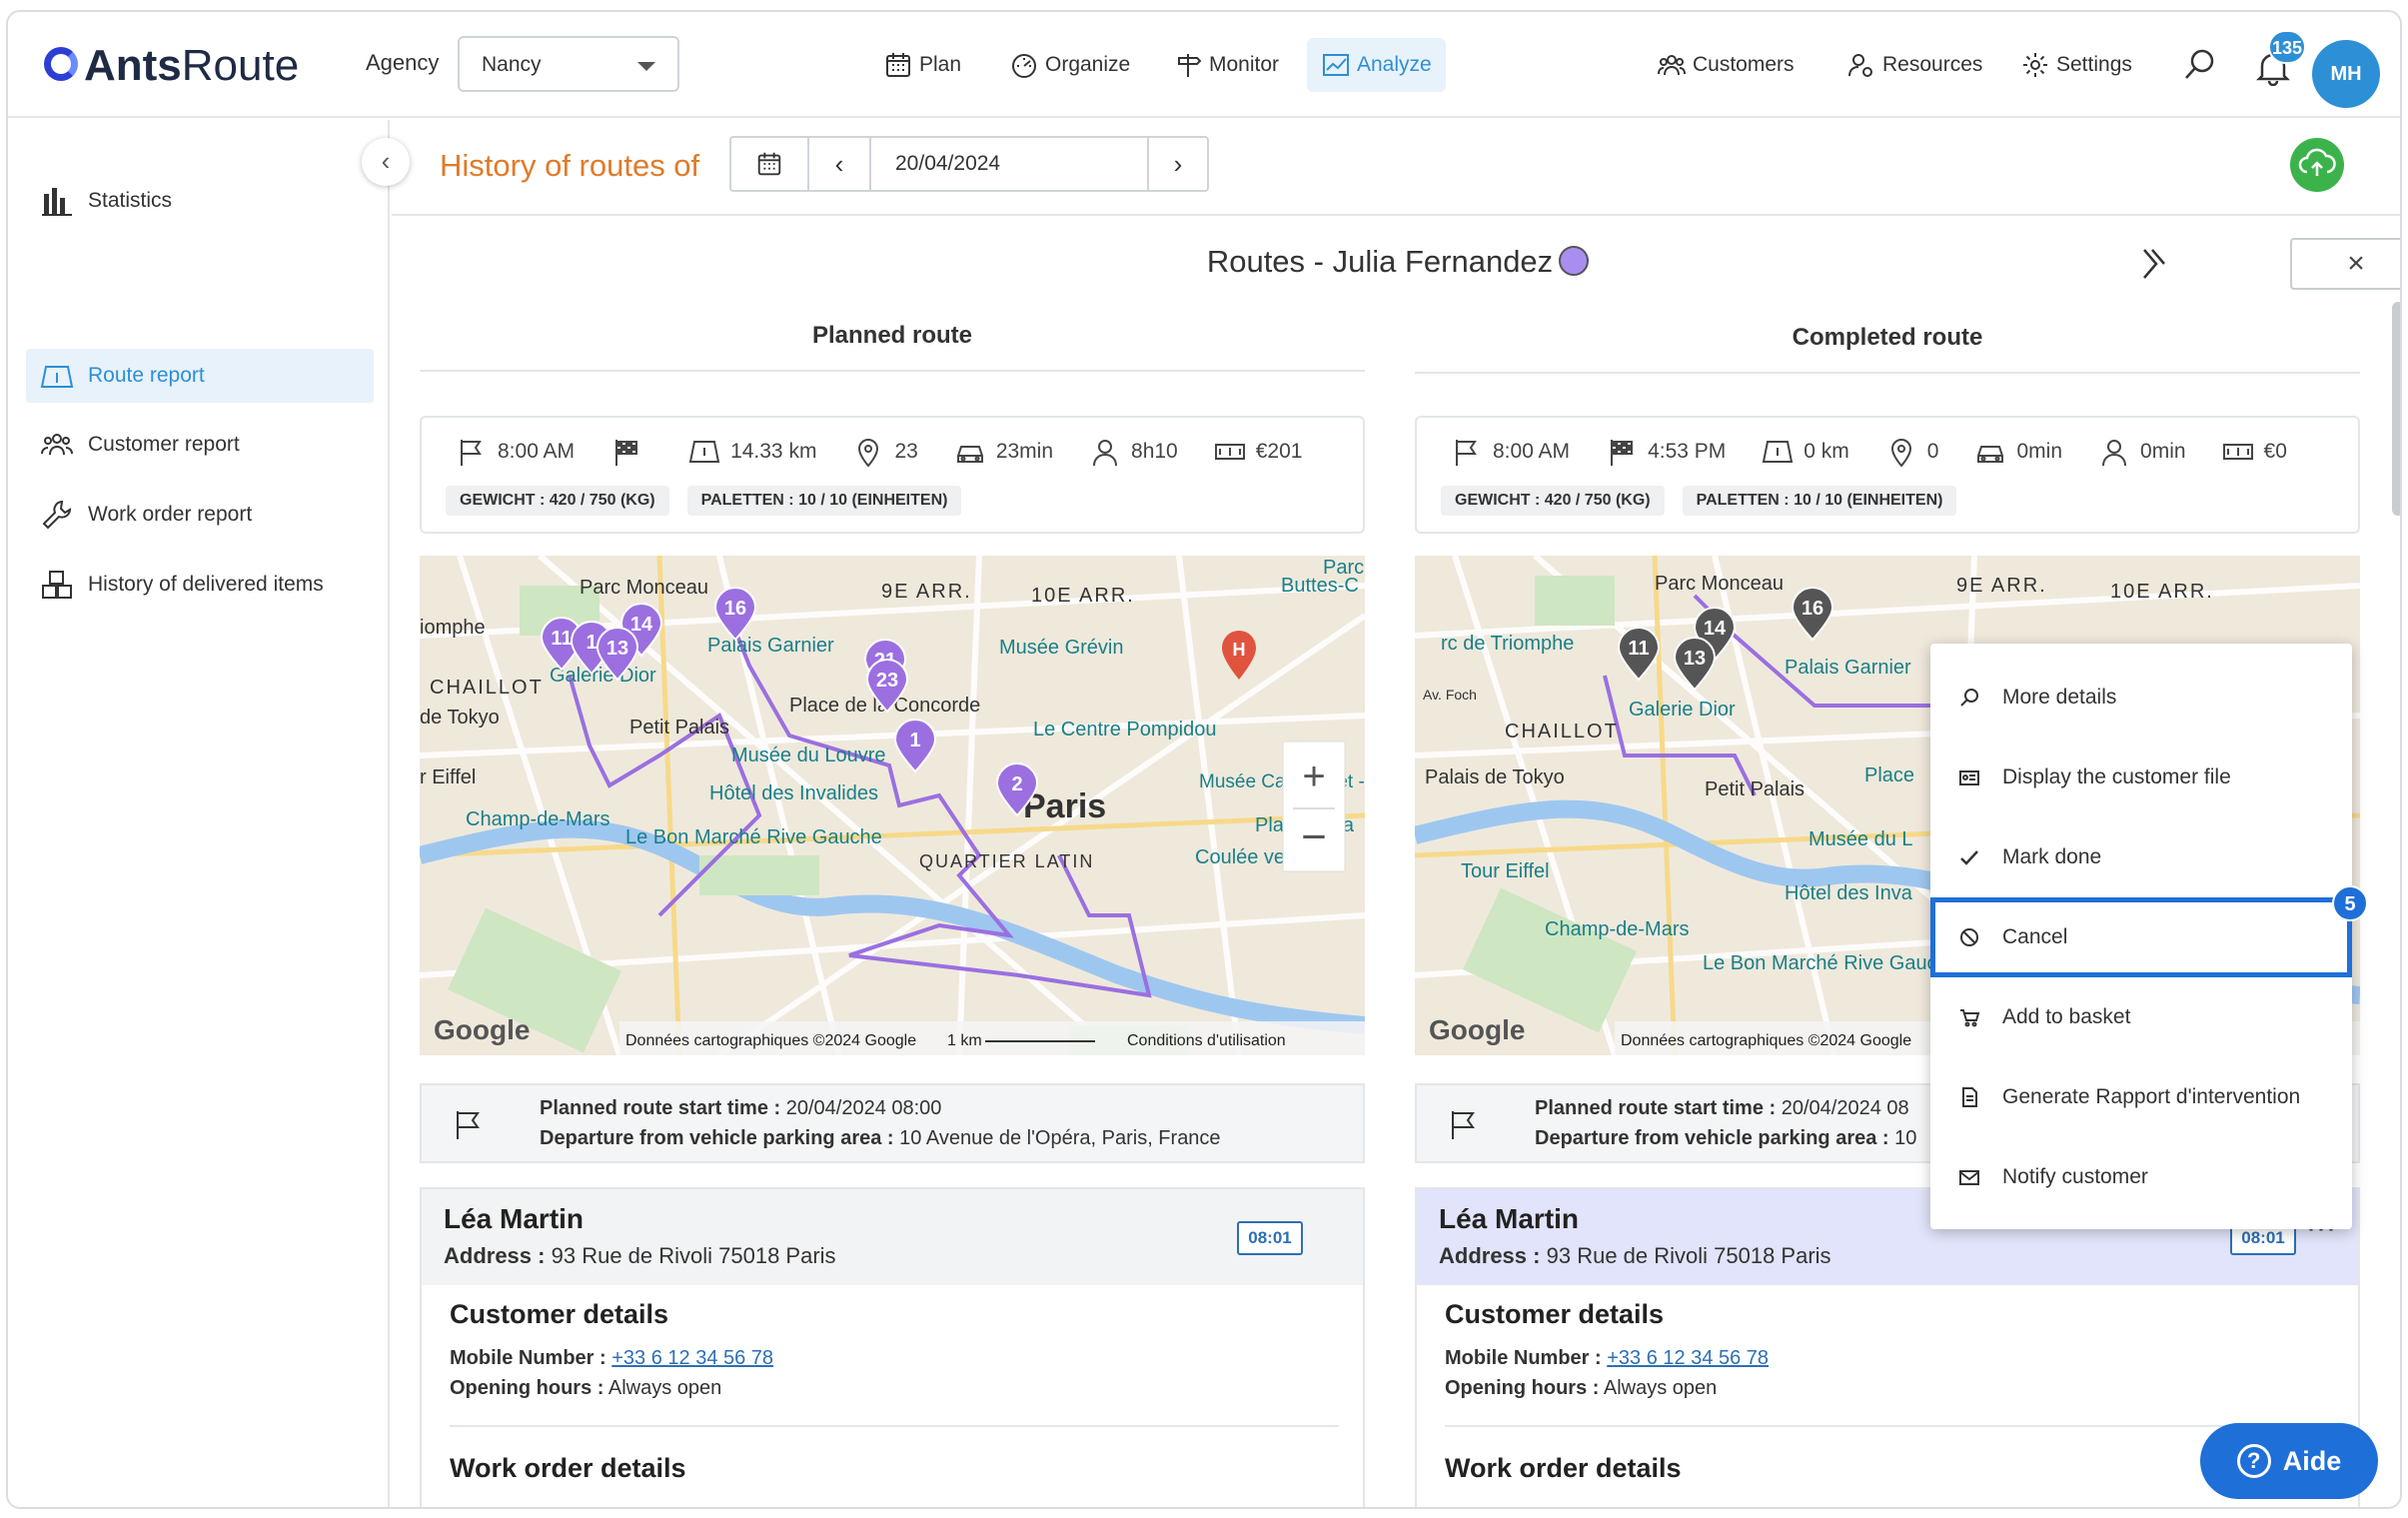  Describe the element at coordinates (170, 514) in the screenshot. I see `sidebar-item-label: Work order report` at that location.